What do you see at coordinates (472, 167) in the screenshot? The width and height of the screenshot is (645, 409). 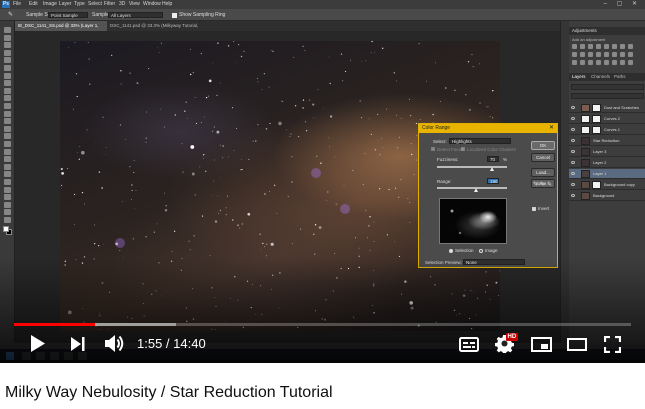 I see `fuzziness-slider-track` at bounding box center [472, 167].